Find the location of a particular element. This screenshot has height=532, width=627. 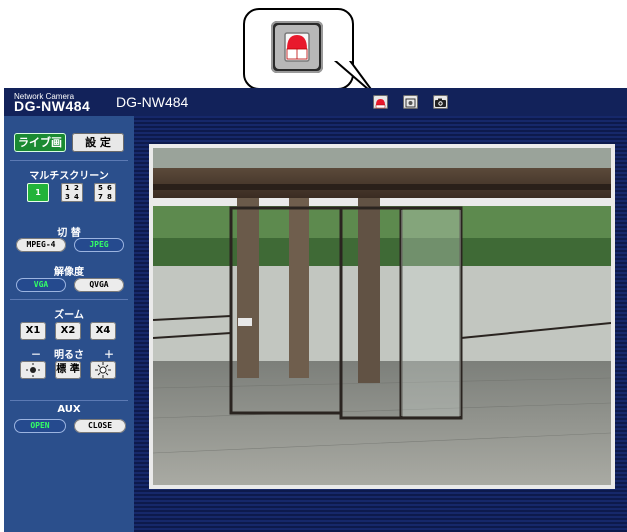

snapshot-frame-icon is located at coordinates (410, 102).